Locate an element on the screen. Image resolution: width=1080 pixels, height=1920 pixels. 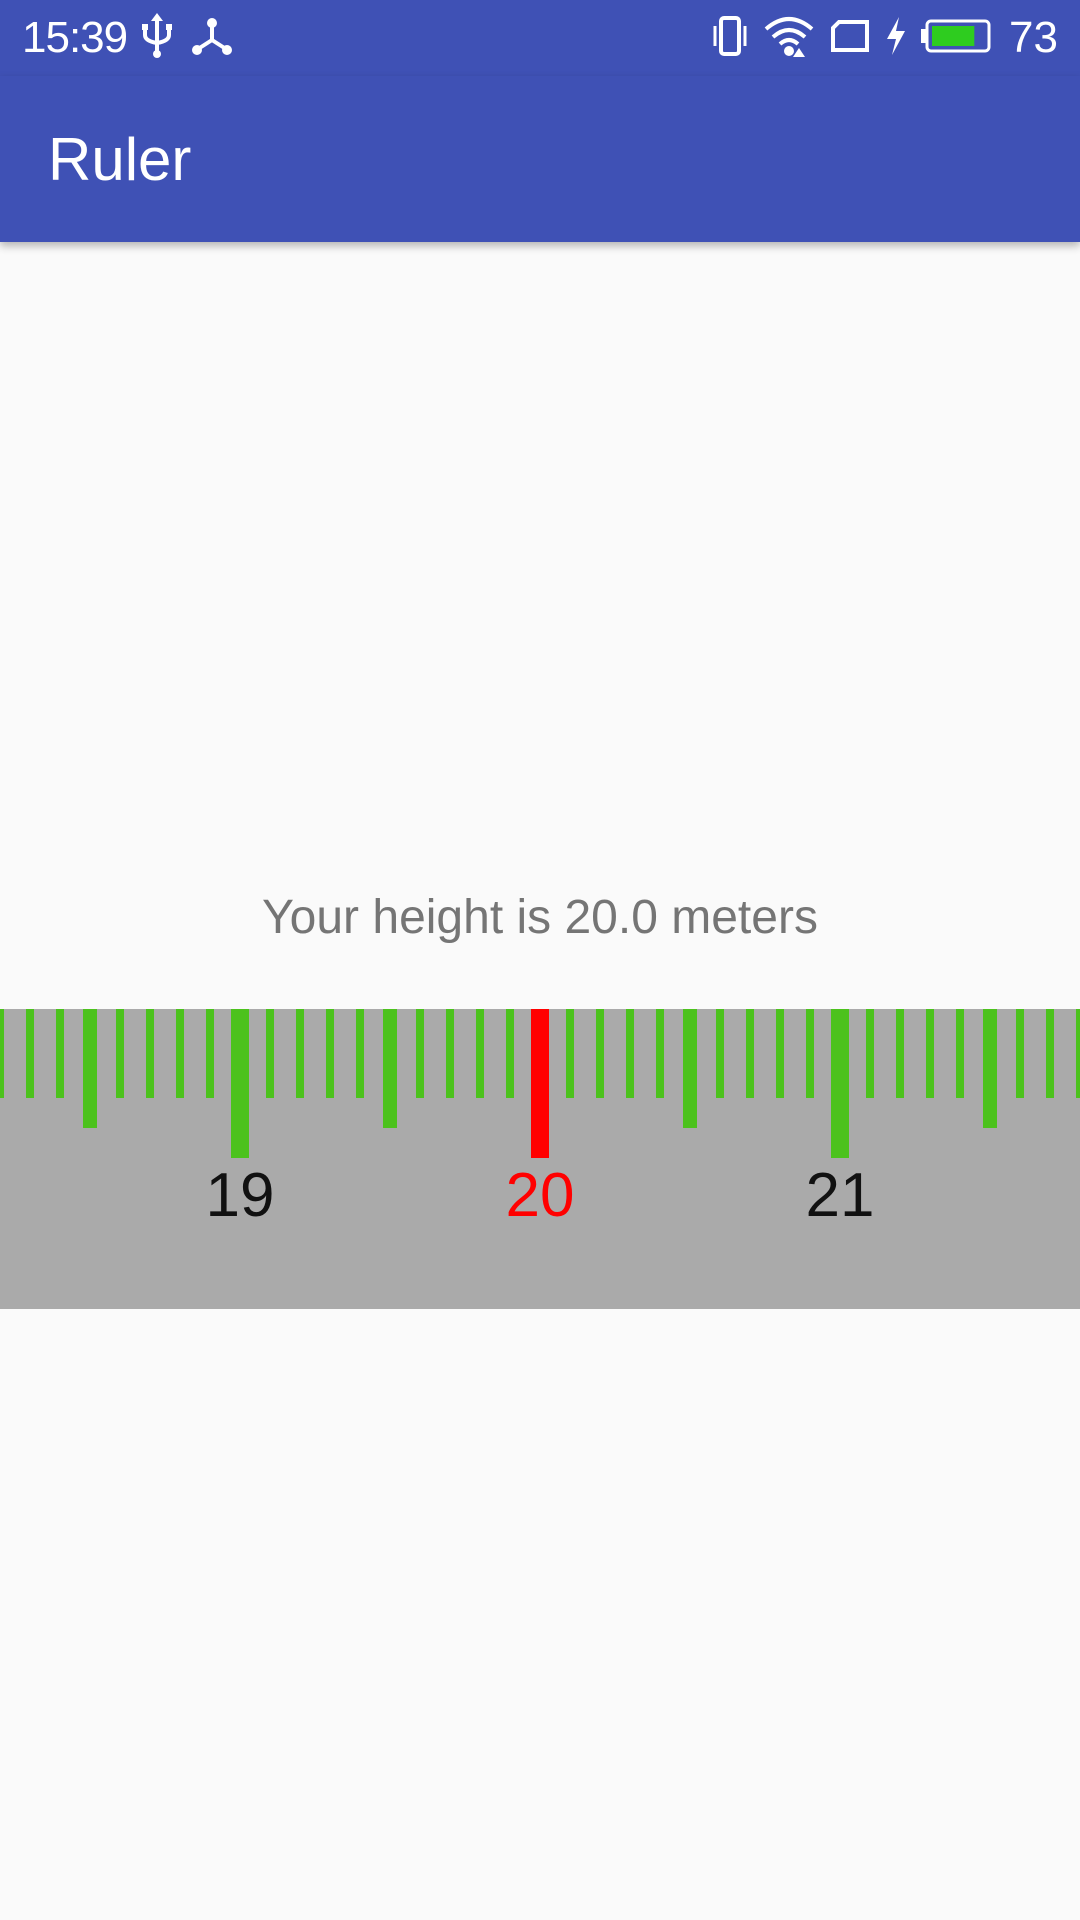
app-title: Ruler is located at coordinates (120, 159).